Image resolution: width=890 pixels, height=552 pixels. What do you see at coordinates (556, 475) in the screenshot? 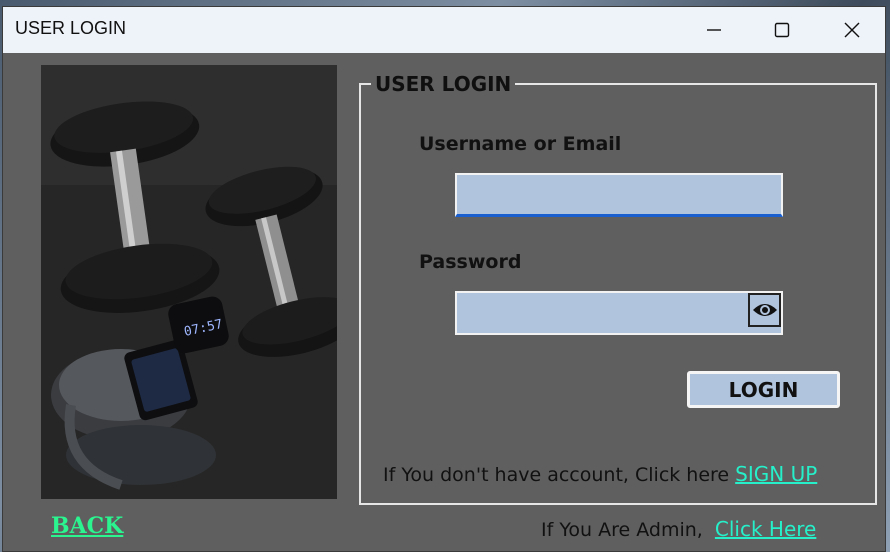
I see `signup-prompt: If You don't have account, Click here` at bounding box center [556, 475].